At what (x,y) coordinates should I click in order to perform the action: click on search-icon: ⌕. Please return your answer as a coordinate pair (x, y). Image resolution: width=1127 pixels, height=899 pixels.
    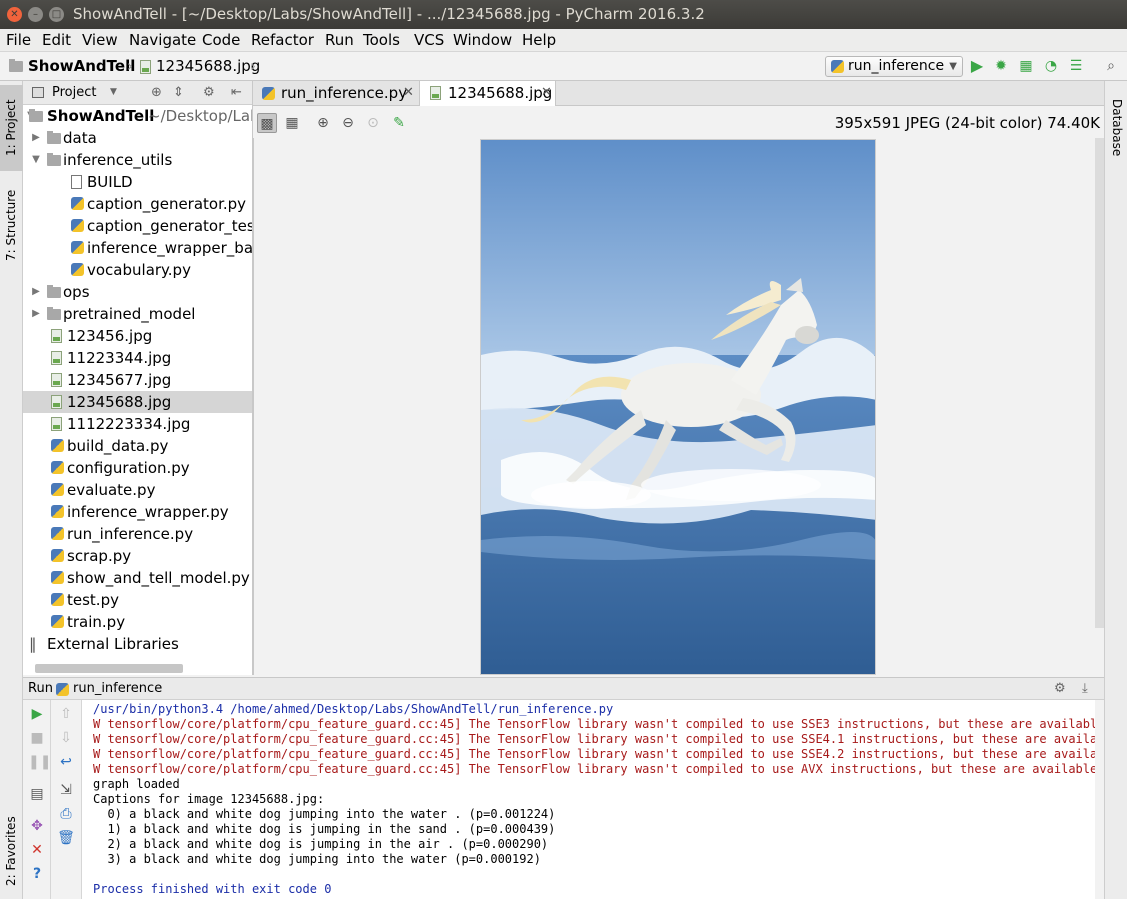
    Looking at the image, I should click on (1111, 66).